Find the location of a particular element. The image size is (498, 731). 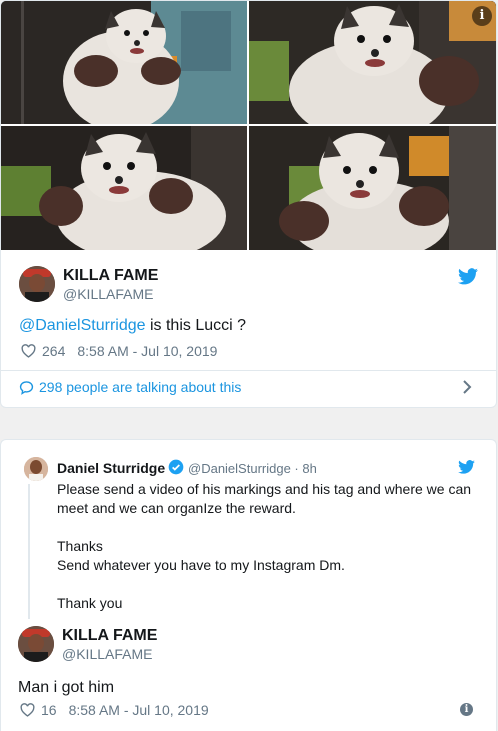

like-count: 16 is located at coordinates (49, 710).